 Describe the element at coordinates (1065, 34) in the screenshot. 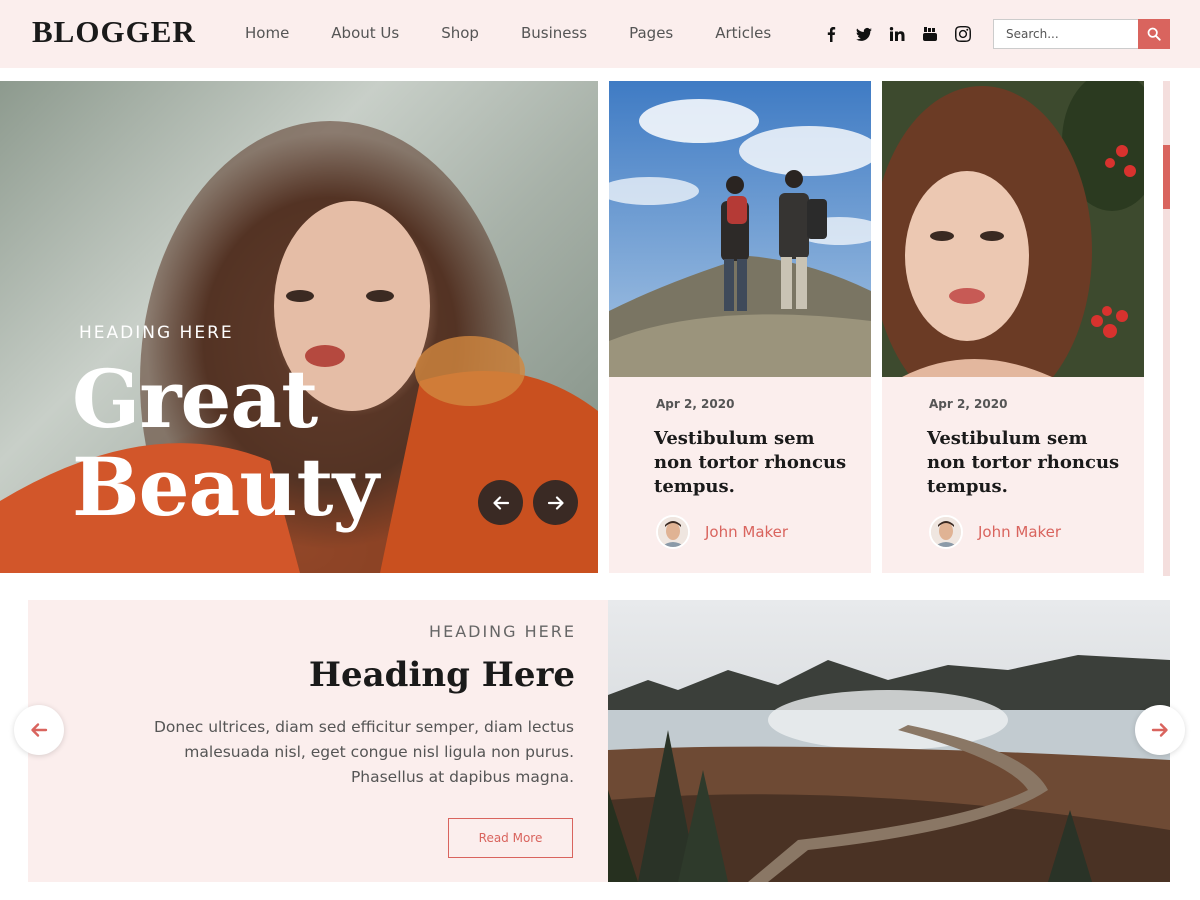

I see `search-input` at that location.